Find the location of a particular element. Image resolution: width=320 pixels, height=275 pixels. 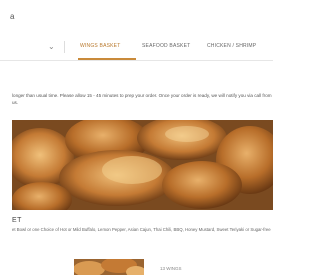

chevron-down-icon: ⌄ is located at coordinates (51, 46).